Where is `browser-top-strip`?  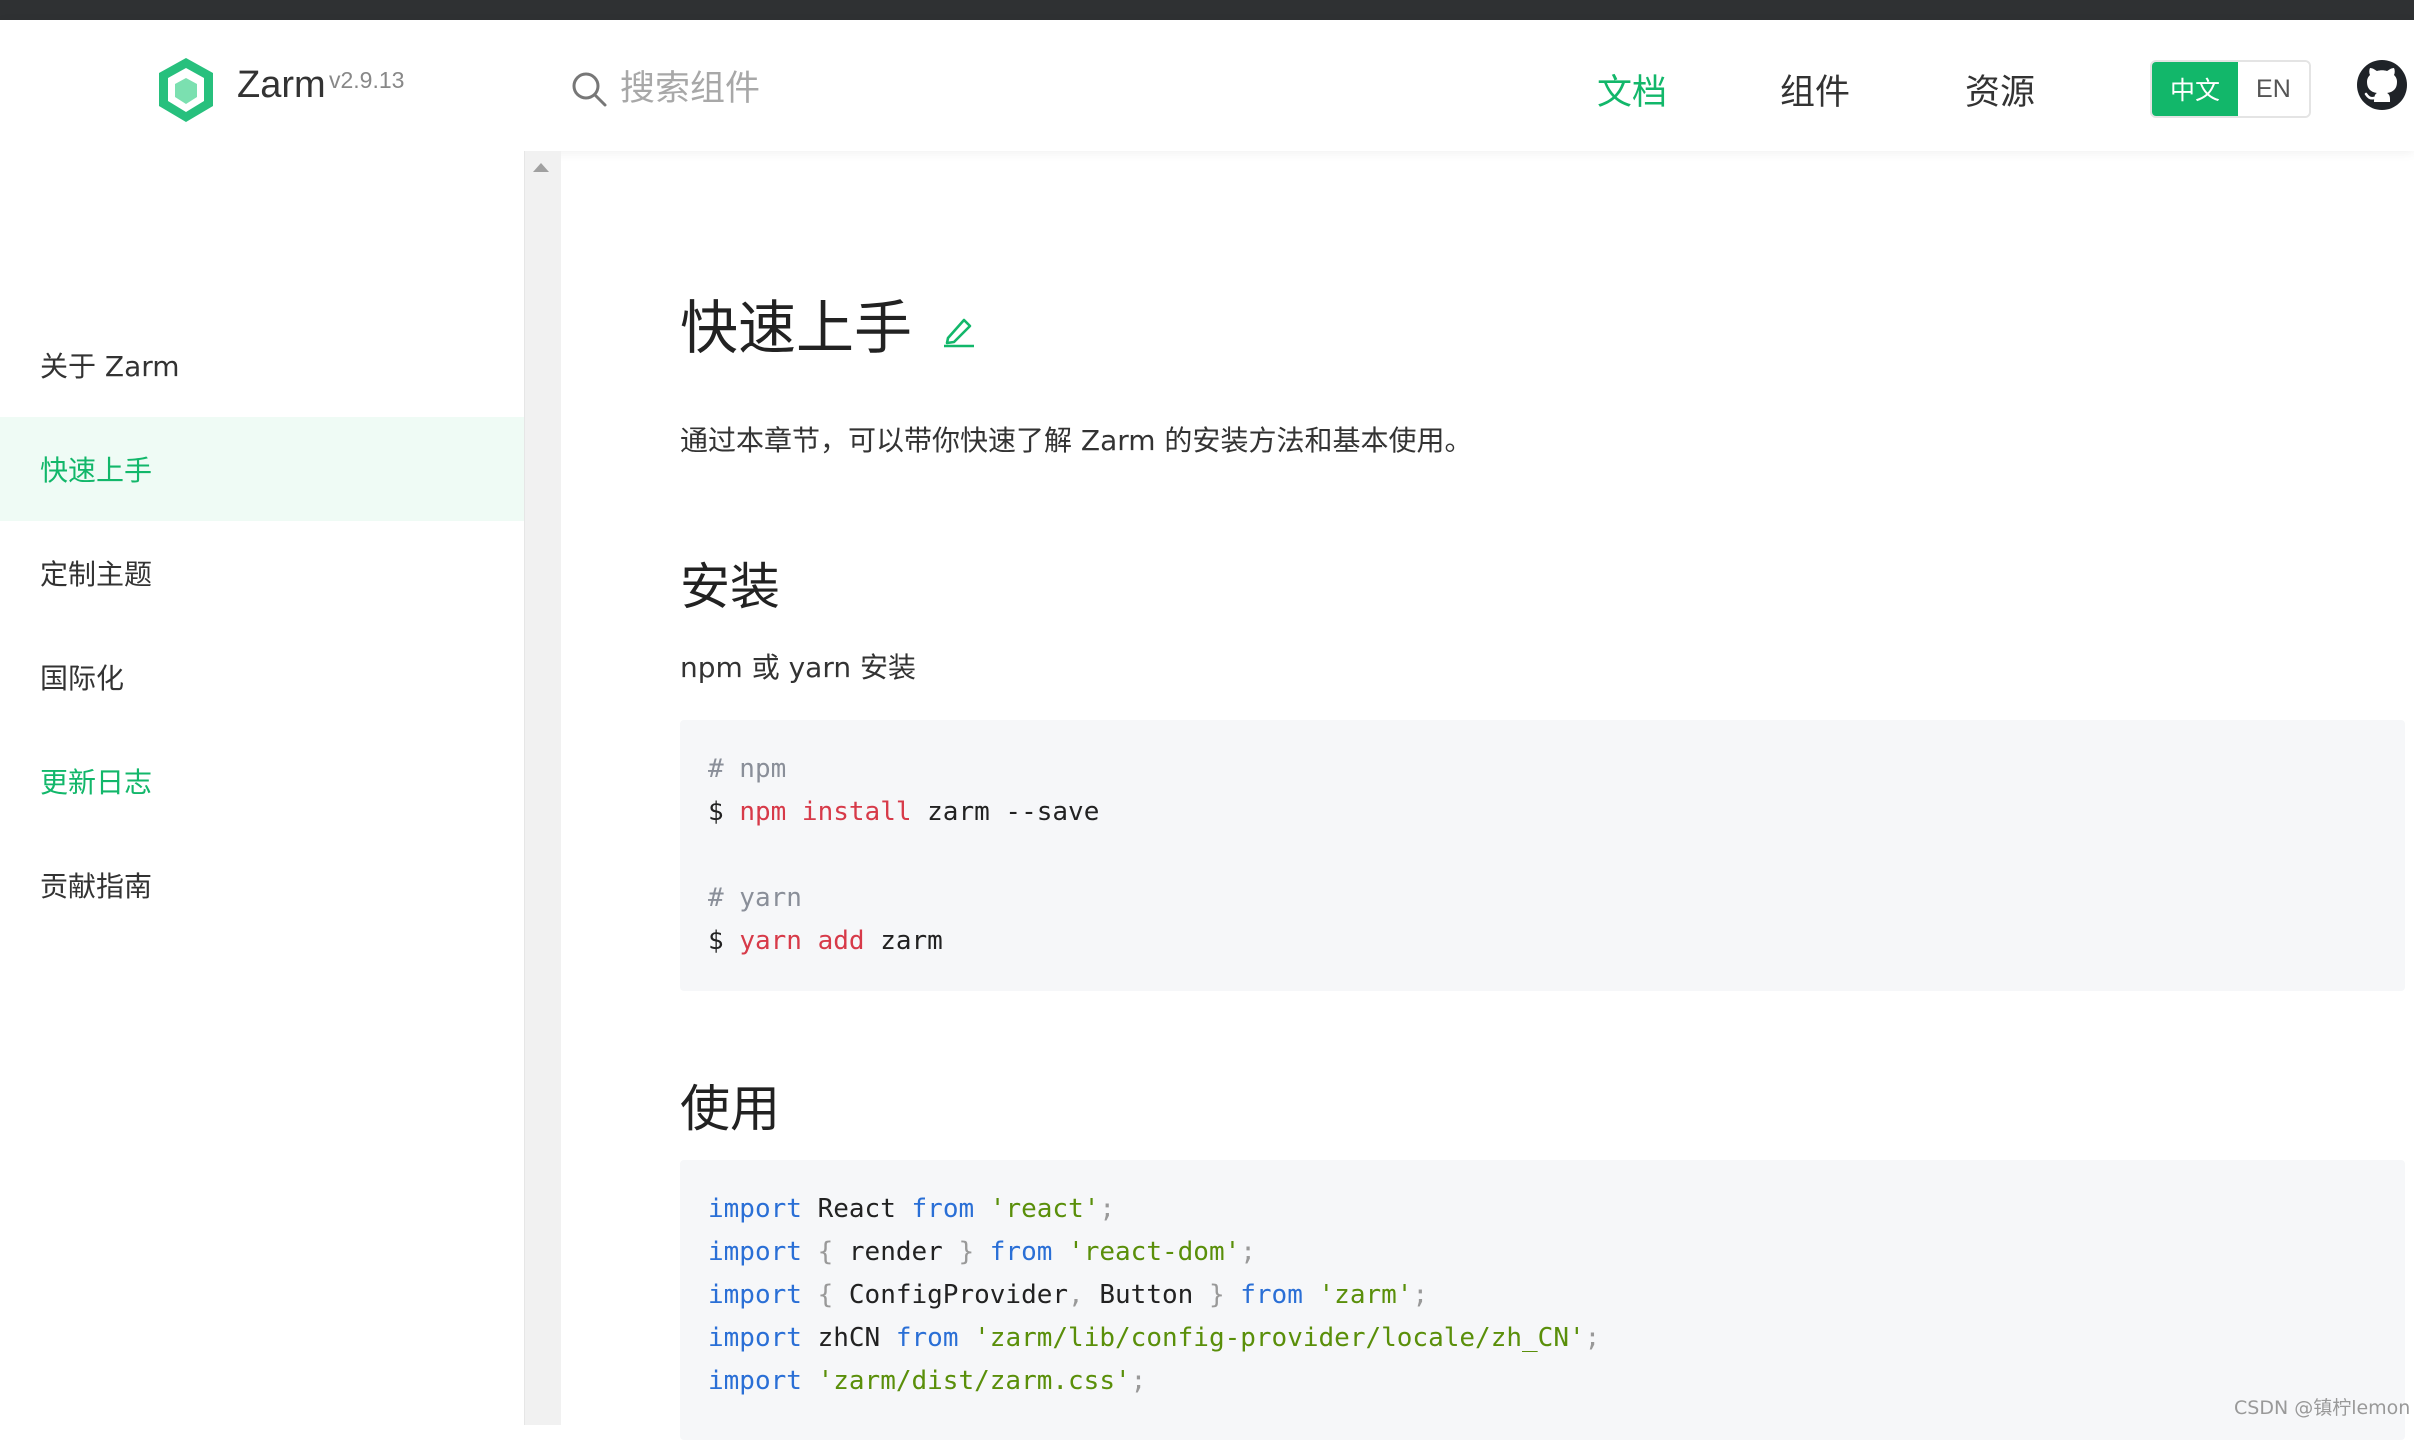 browser-top-strip is located at coordinates (1207, 10).